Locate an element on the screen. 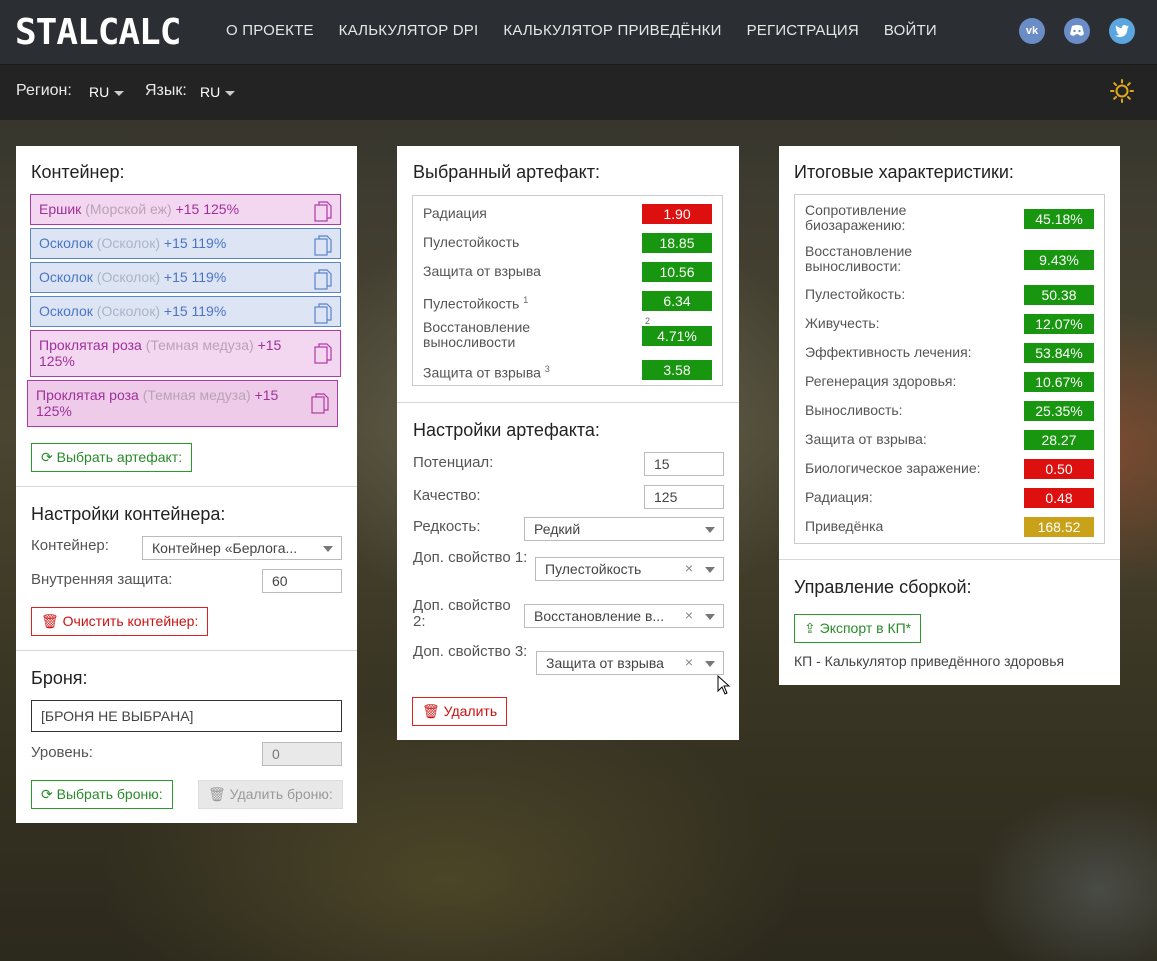 The width and height of the screenshot is (1157, 961). stat-row: Восстановление выносливости: 9.43% is located at coordinates (949, 260).